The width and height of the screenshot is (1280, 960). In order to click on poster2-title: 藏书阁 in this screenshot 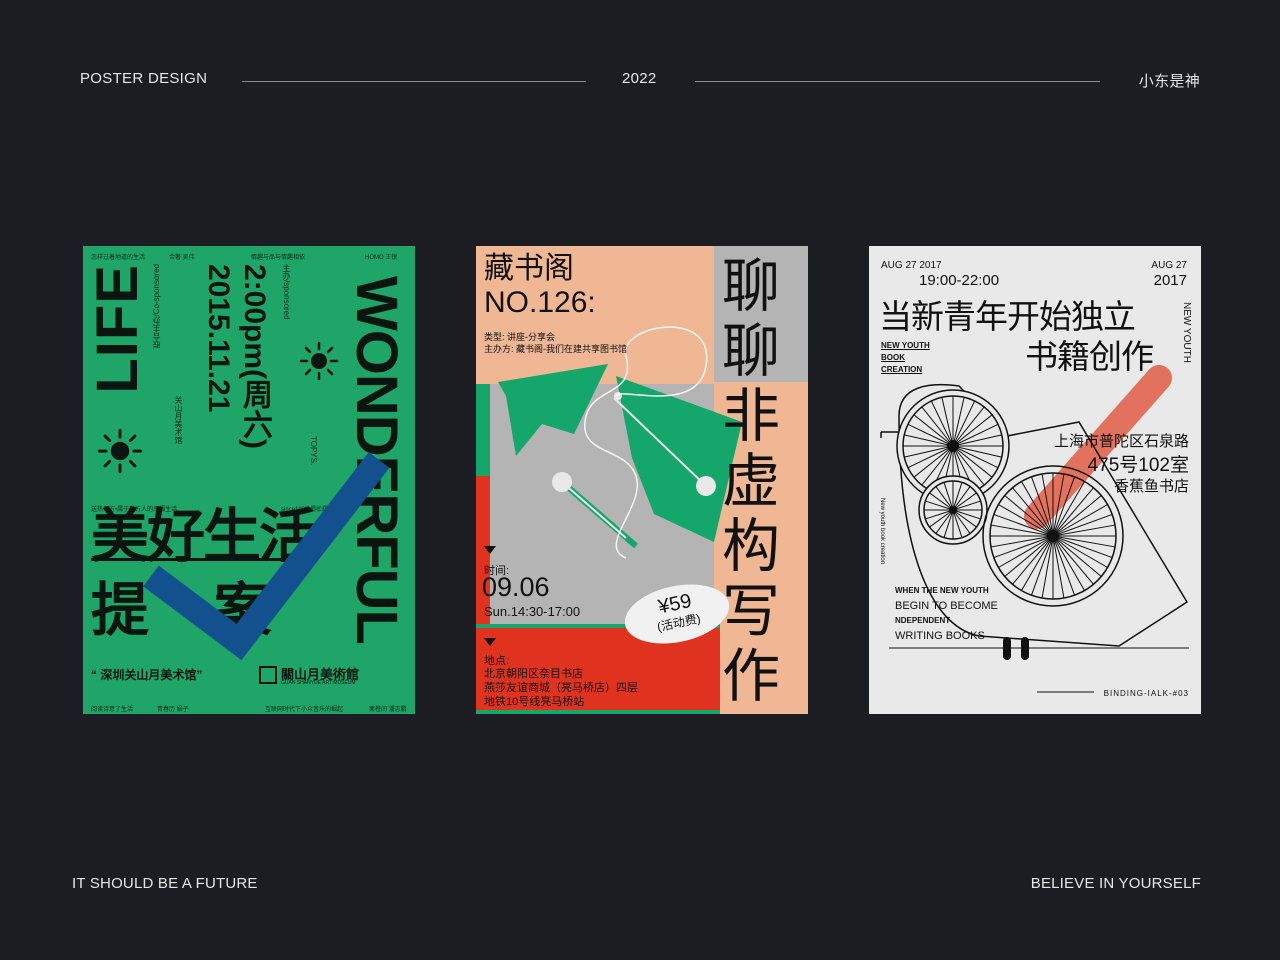, I will do `click(529, 268)`.